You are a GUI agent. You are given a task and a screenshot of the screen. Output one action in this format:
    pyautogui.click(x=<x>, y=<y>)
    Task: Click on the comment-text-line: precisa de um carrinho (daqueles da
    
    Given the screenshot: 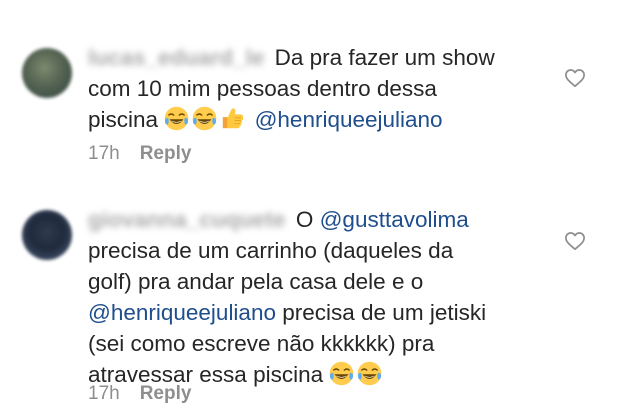 What is the action you would take?
    pyautogui.click(x=271, y=250)
    